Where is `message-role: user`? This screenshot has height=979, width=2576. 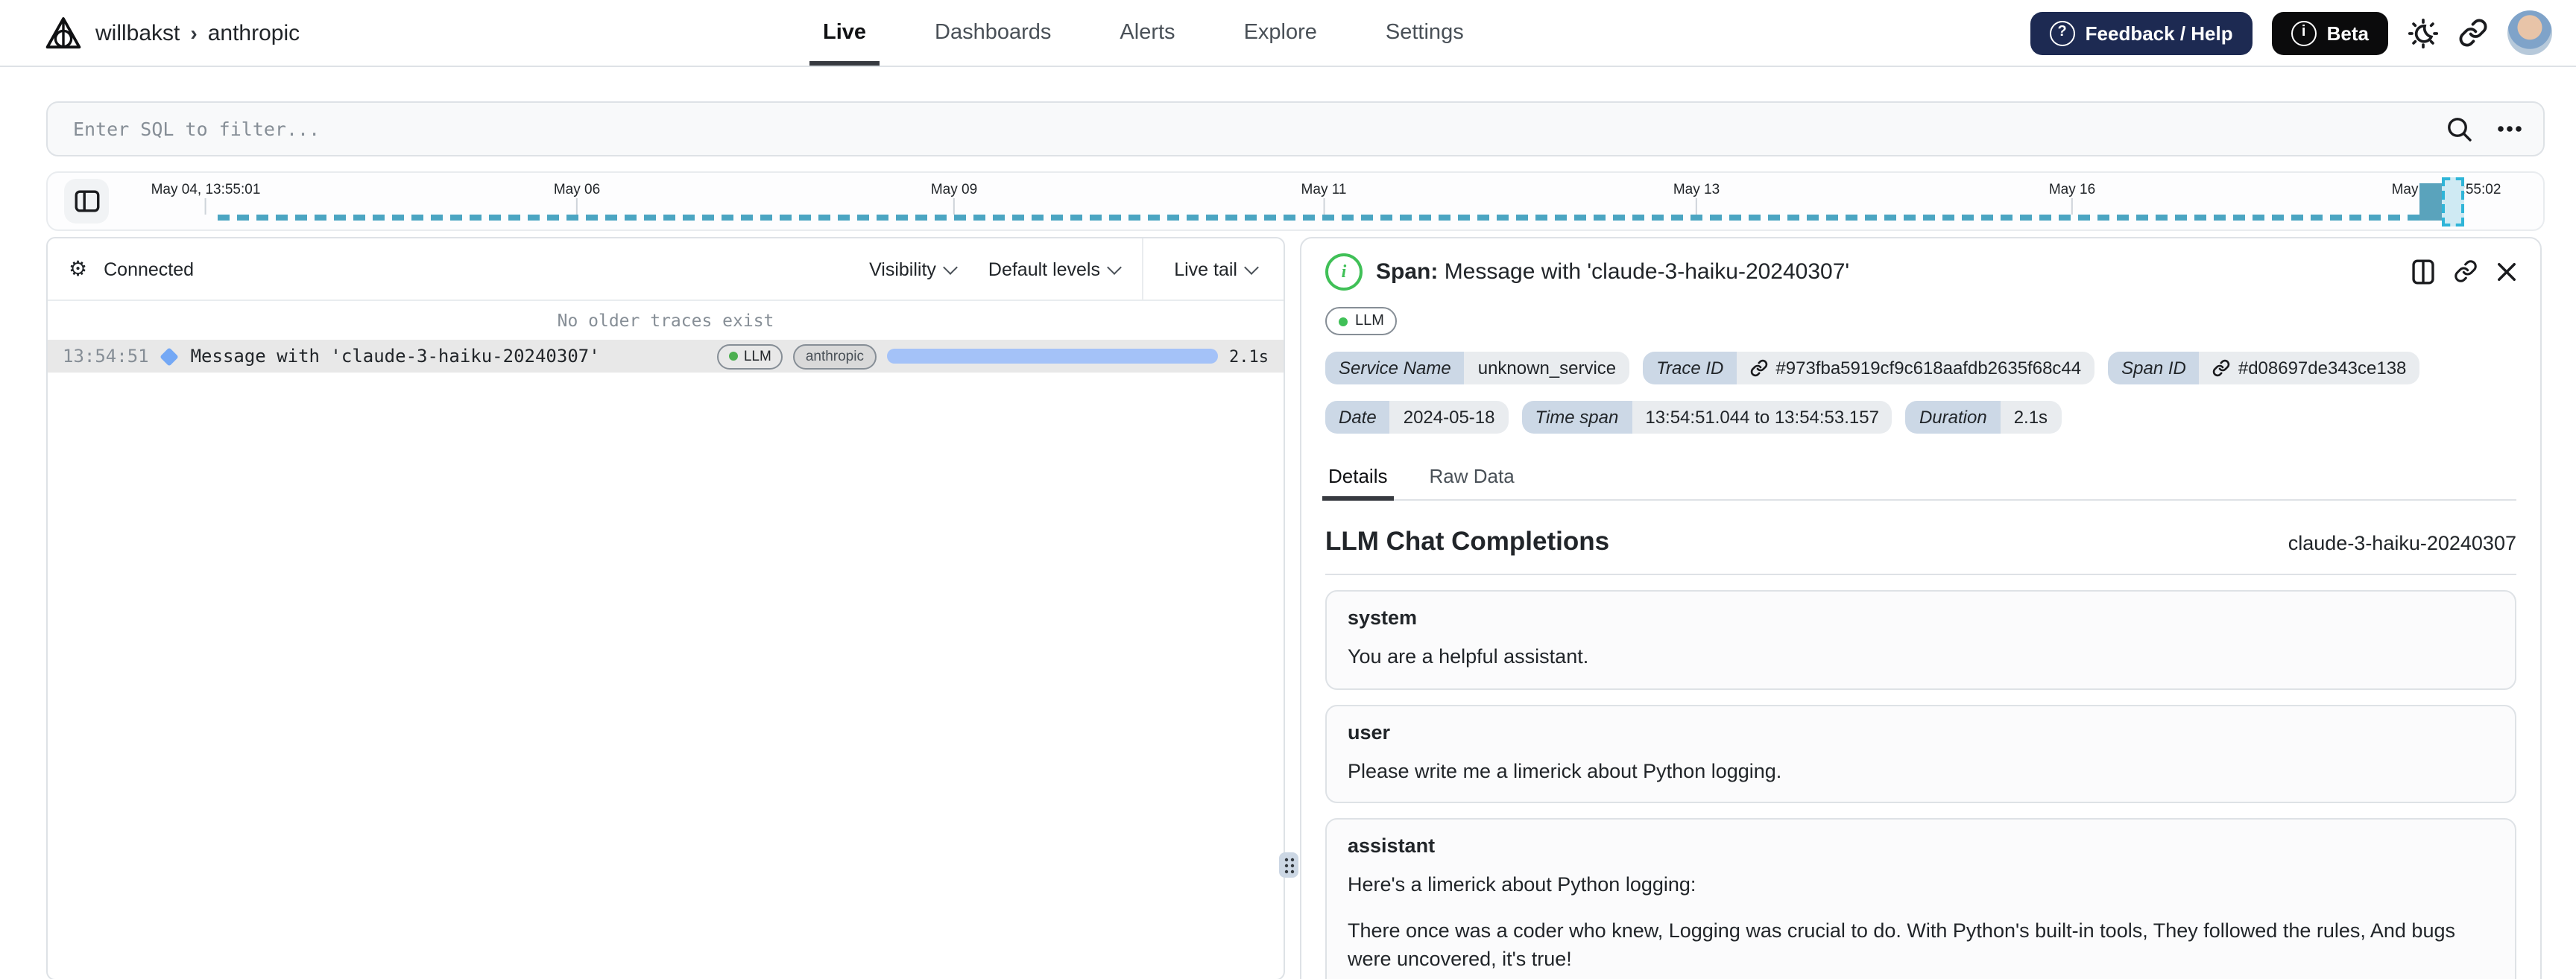 message-role: user is located at coordinates (1369, 732).